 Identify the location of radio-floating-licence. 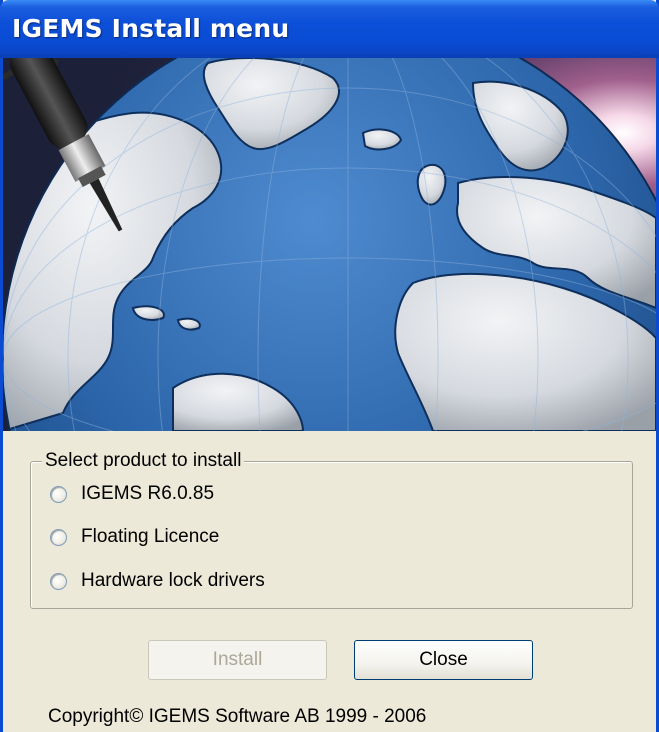
(58, 537).